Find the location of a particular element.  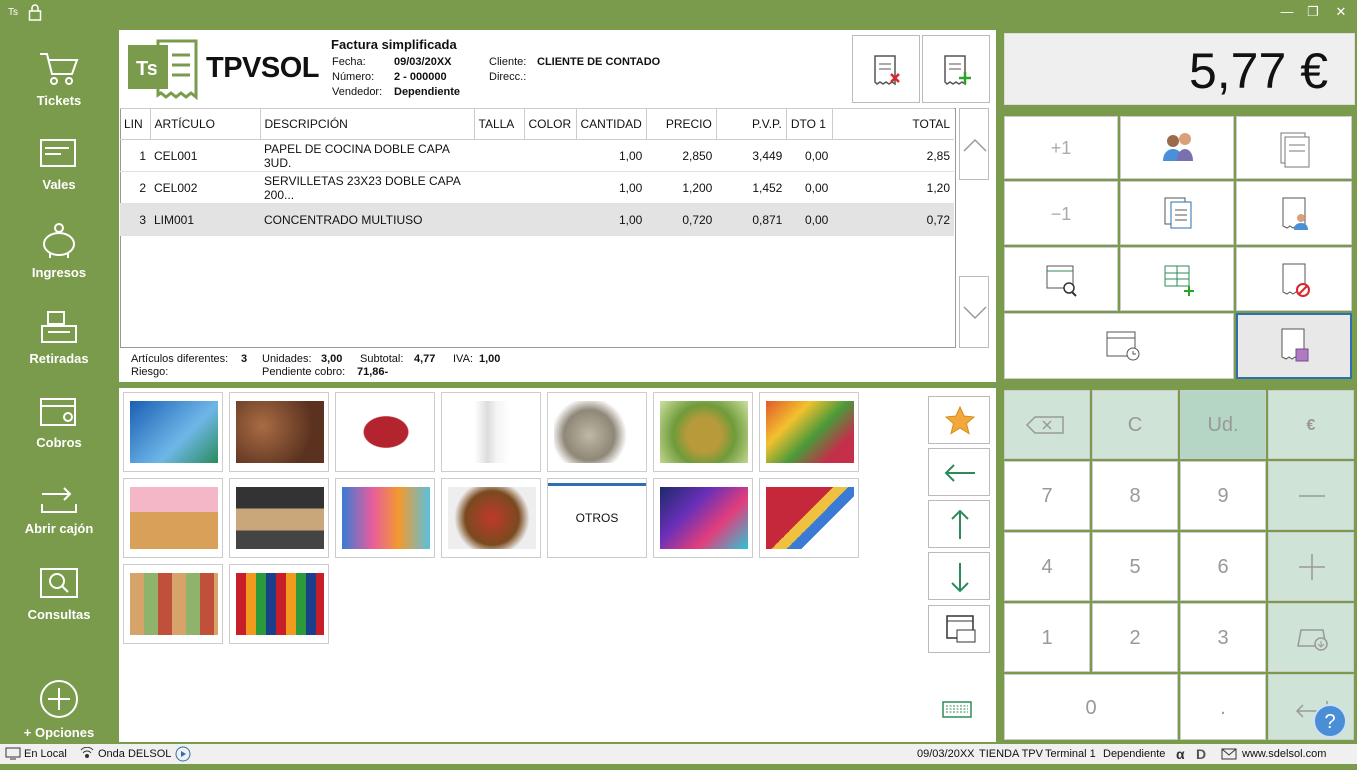

scale-key is located at coordinates (1311, 637).